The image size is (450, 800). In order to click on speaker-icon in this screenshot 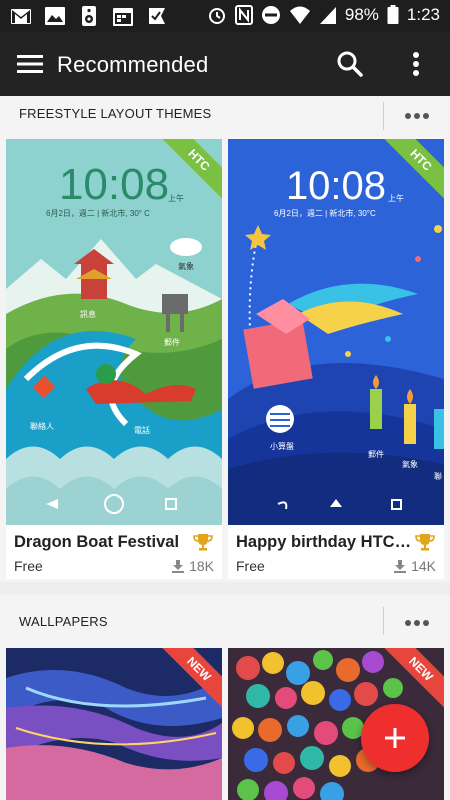, I will do `click(89, 16)`.